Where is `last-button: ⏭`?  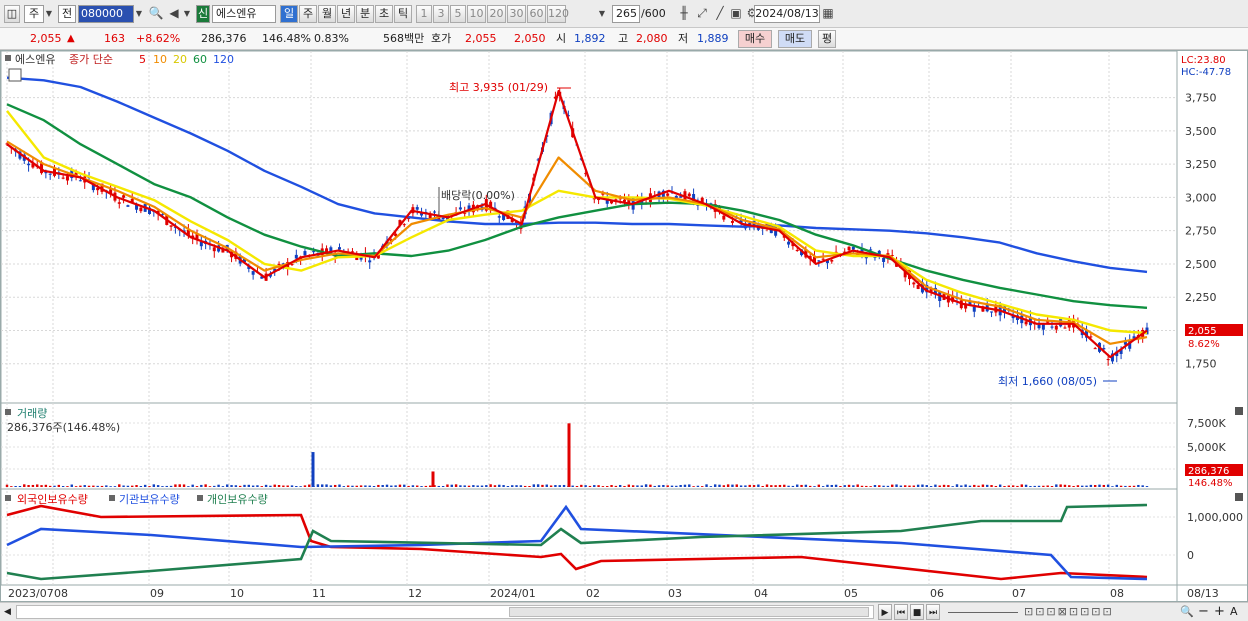 last-button: ⏭ is located at coordinates (933, 612).